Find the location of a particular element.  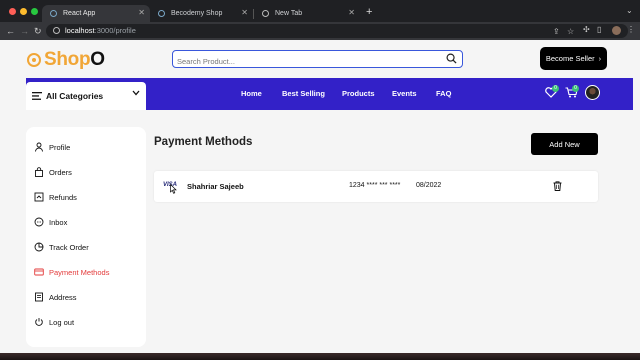

shopo-logo: ShopO is located at coordinates (66, 60).